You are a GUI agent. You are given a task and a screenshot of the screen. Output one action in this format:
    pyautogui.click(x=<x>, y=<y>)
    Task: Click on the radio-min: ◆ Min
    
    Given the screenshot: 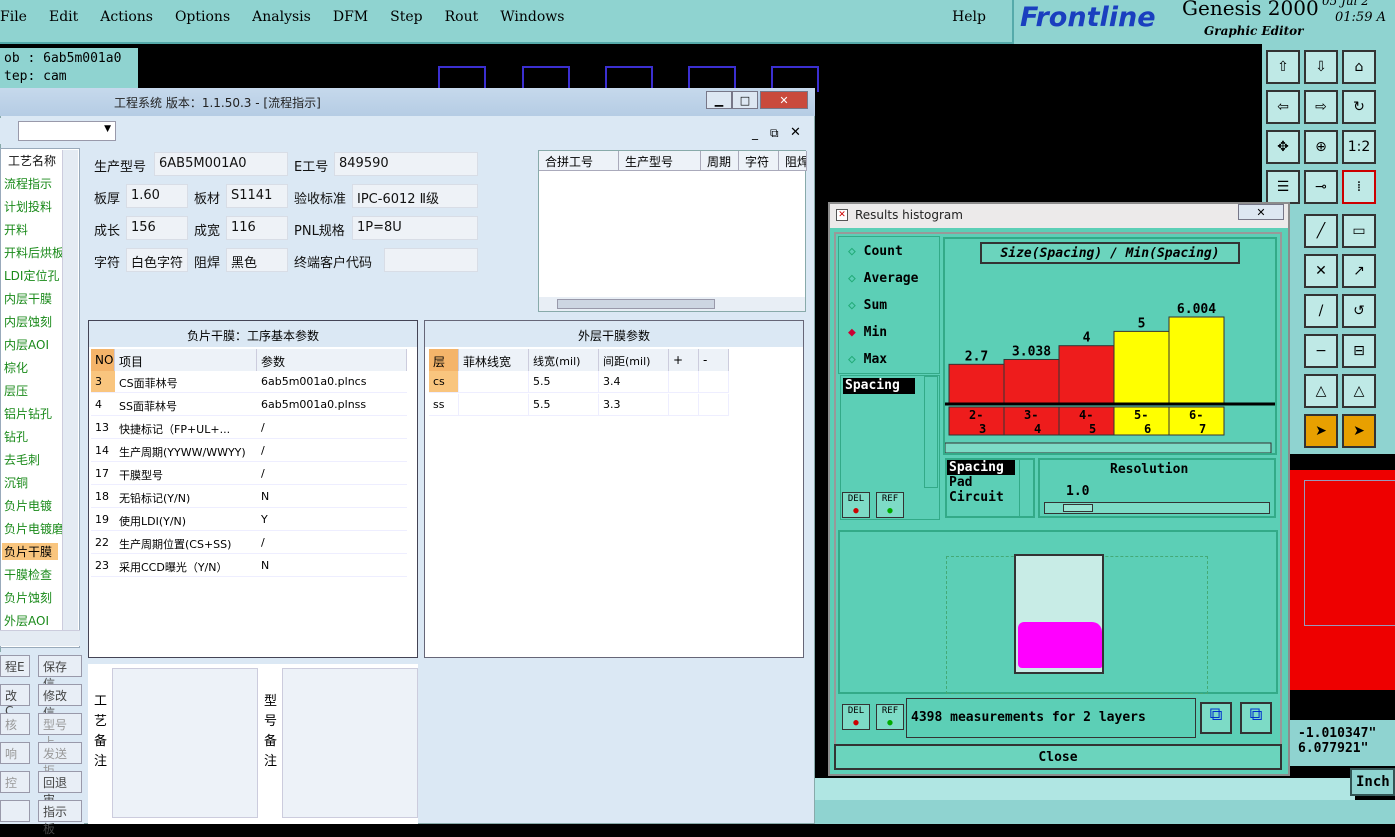 What is the action you would take?
    pyautogui.click(x=867, y=332)
    